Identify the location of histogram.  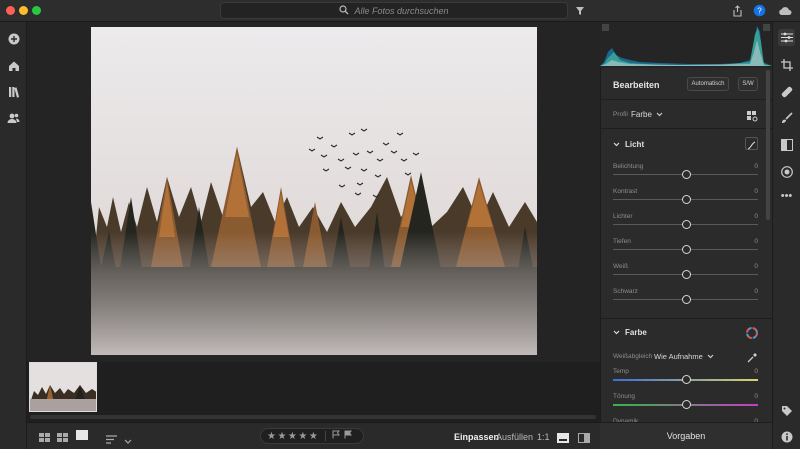
(686, 45).